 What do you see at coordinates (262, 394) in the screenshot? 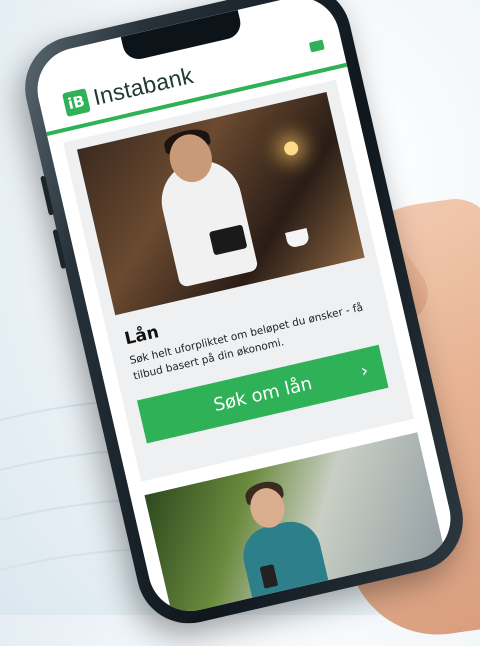
I see `apply-loan-button-label: Søk om lån` at bounding box center [262, 394].